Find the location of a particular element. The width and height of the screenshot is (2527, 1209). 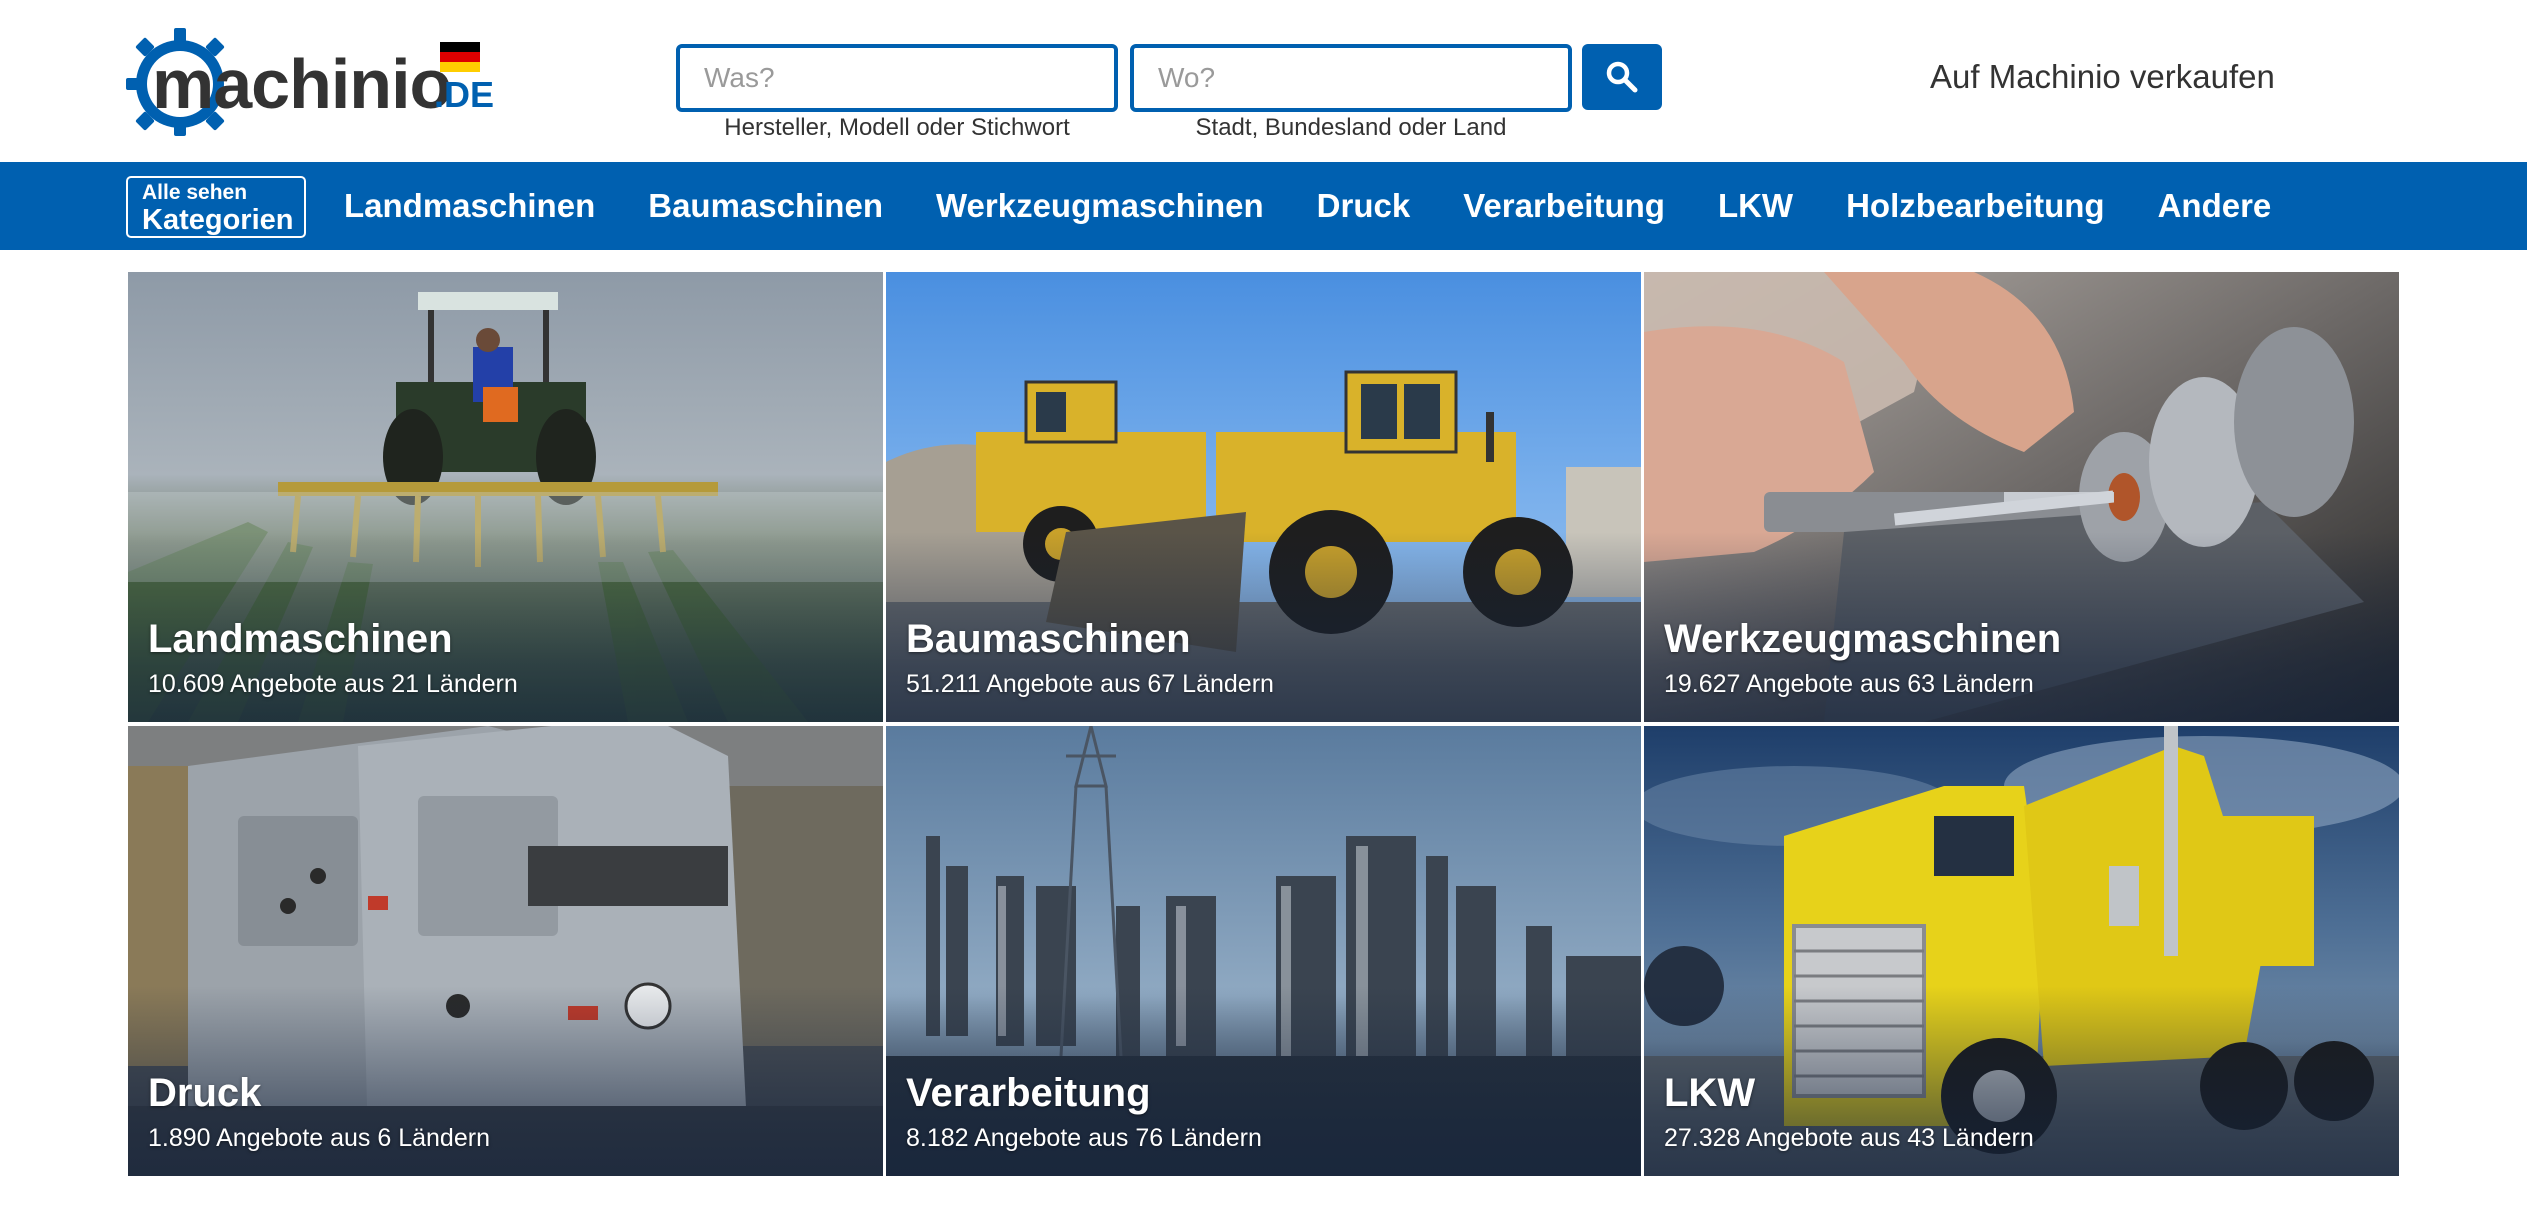

nav-item-druck: Druck is located at coordinates (1364, 206).